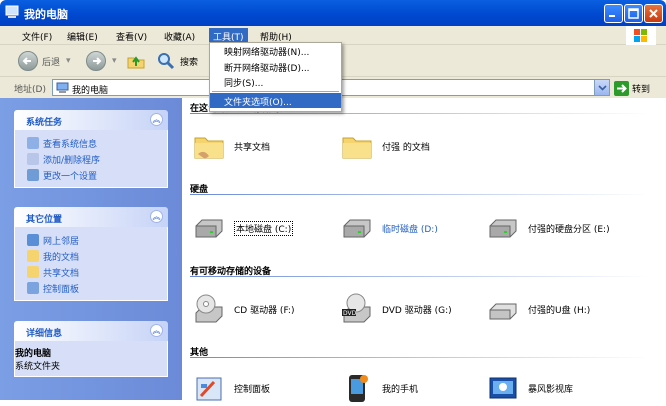 The width and height of the screenshot is (666, 406). What do you see at coordinates (276, 35) in the screenshot?
I see `menu-help: 帮助(H)` at bounding box center [276, 35].